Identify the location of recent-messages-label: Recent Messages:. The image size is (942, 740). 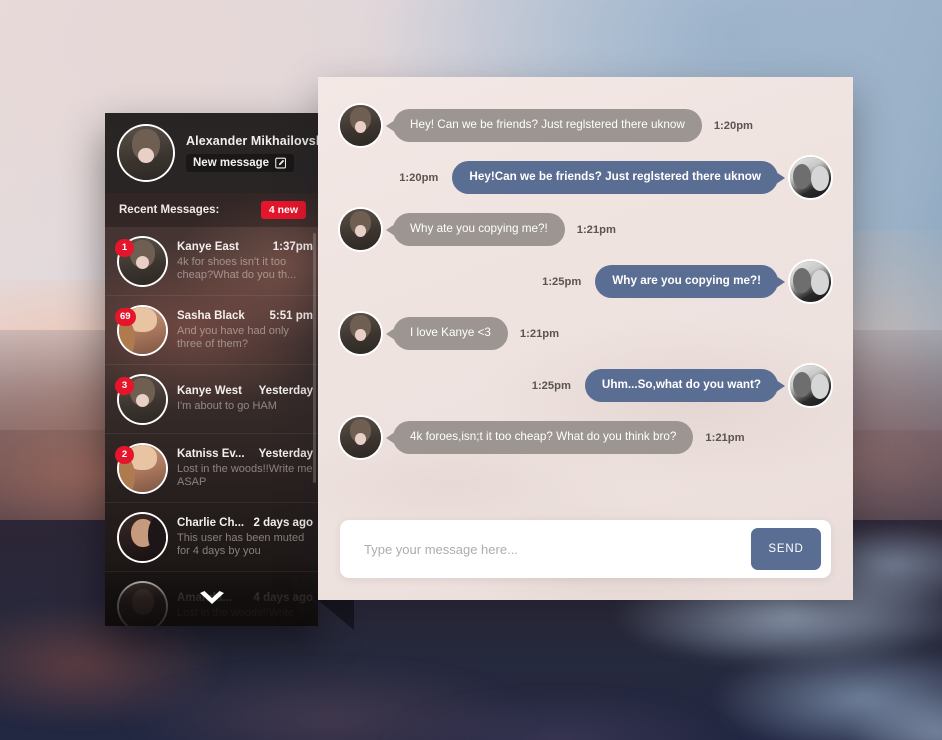
(169, 210).